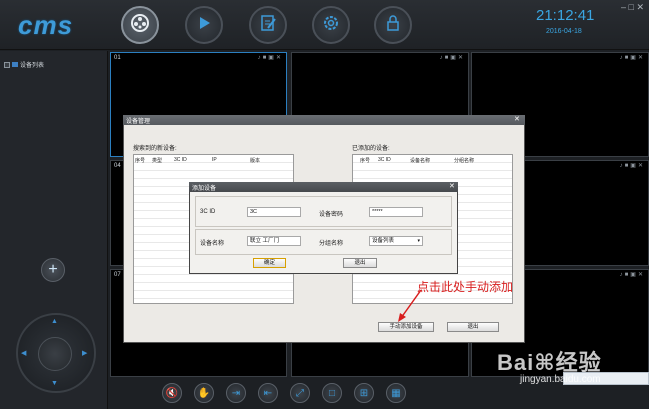 The height and width of the screenshot is (409, 649). I want to click on device-name-label: 设备名称, so click(212, 244).